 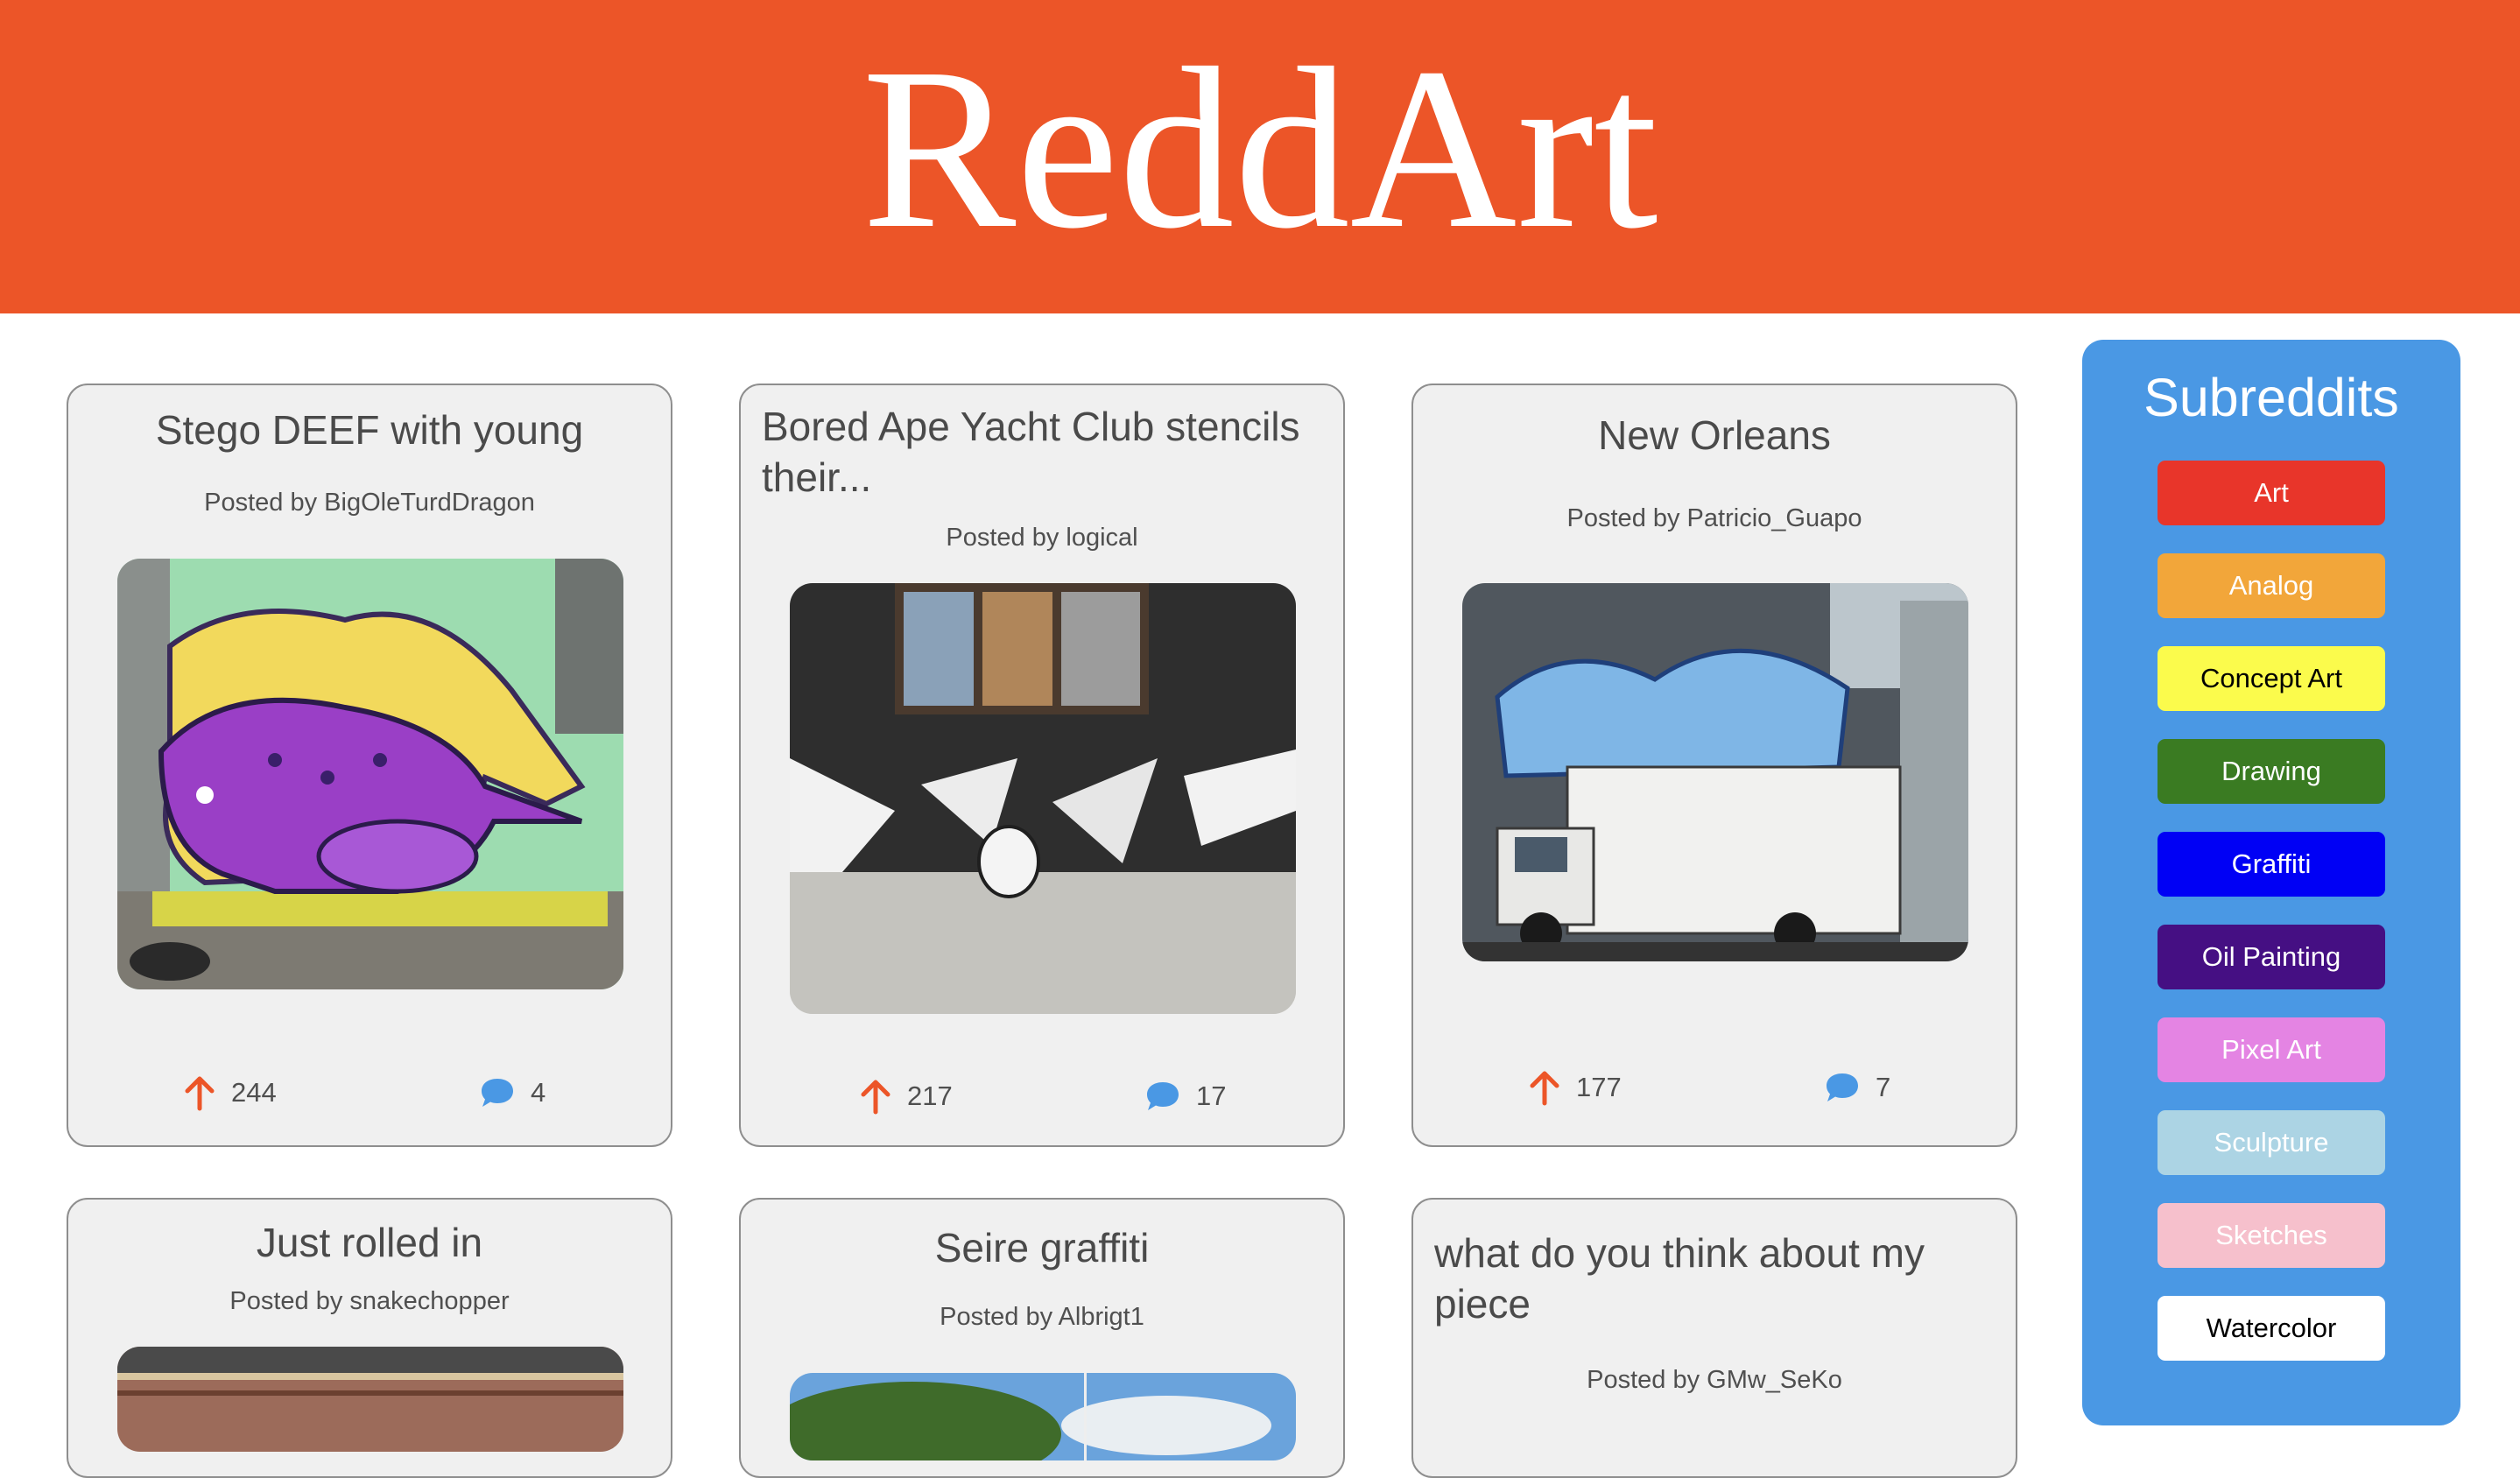 I want to click on sidebar-title: Subreddits, so click(x=2271, y=397).